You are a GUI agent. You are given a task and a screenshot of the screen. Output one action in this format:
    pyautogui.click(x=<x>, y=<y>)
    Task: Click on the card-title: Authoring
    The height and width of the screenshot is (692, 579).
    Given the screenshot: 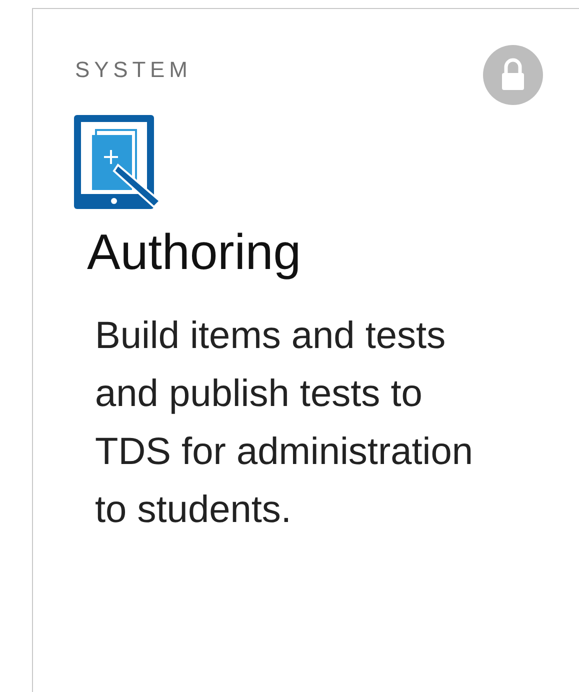 What is the action you would take?
    pyautogui.click(x=194, y=252)
    